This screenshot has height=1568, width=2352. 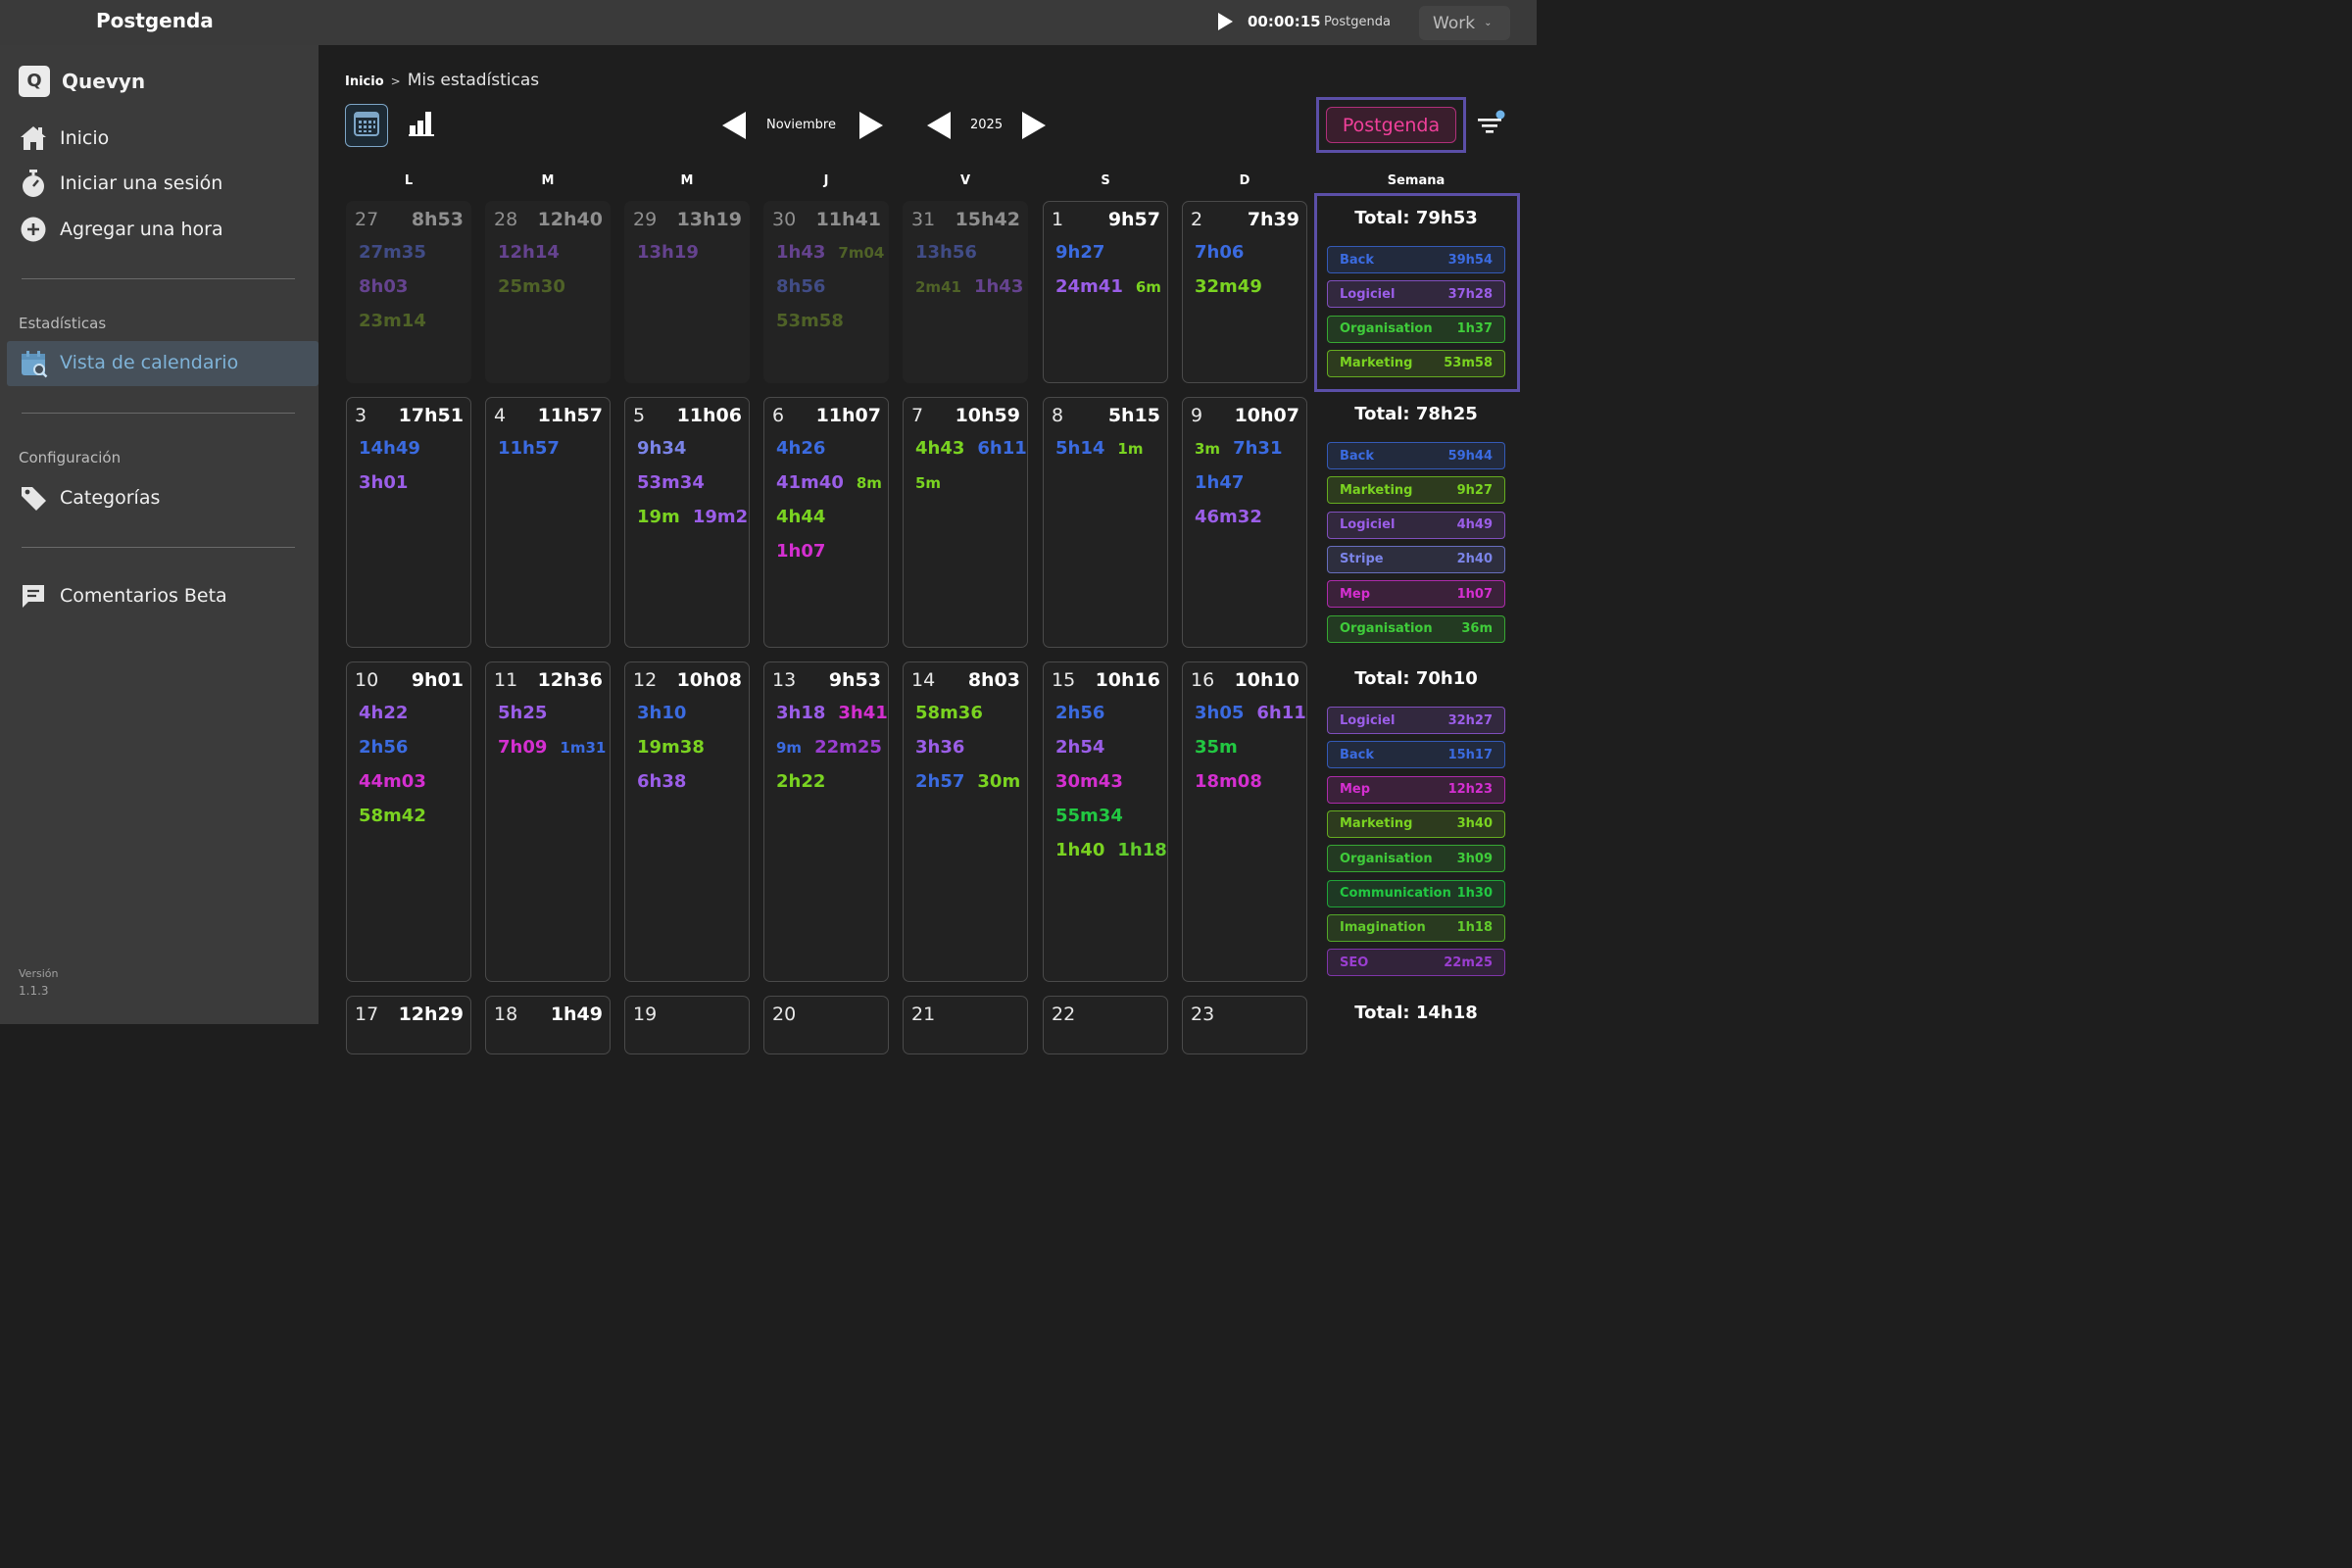 What do you see at coordinates (800, 713) in the screenshot?
I see `time-entry: 3h18` at bounding box center [800, 713].